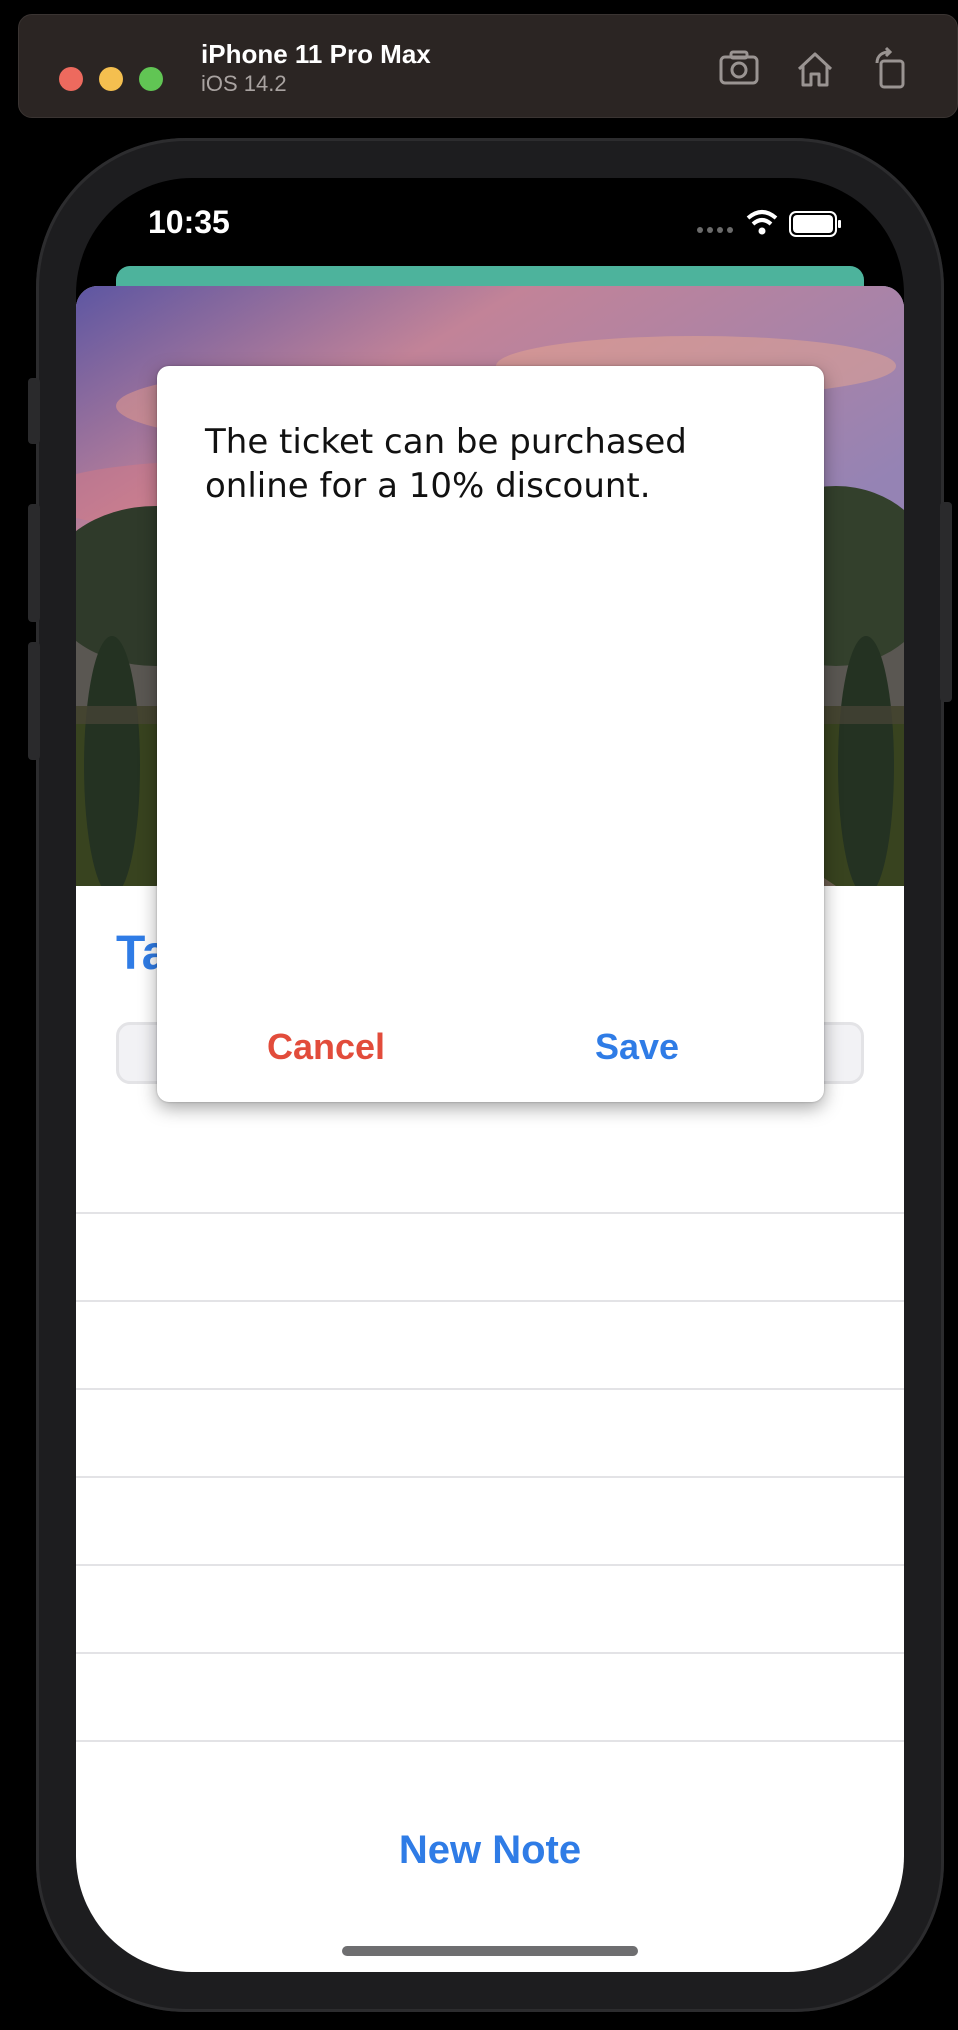  I want to click on close-window-button, so click(71, 79).